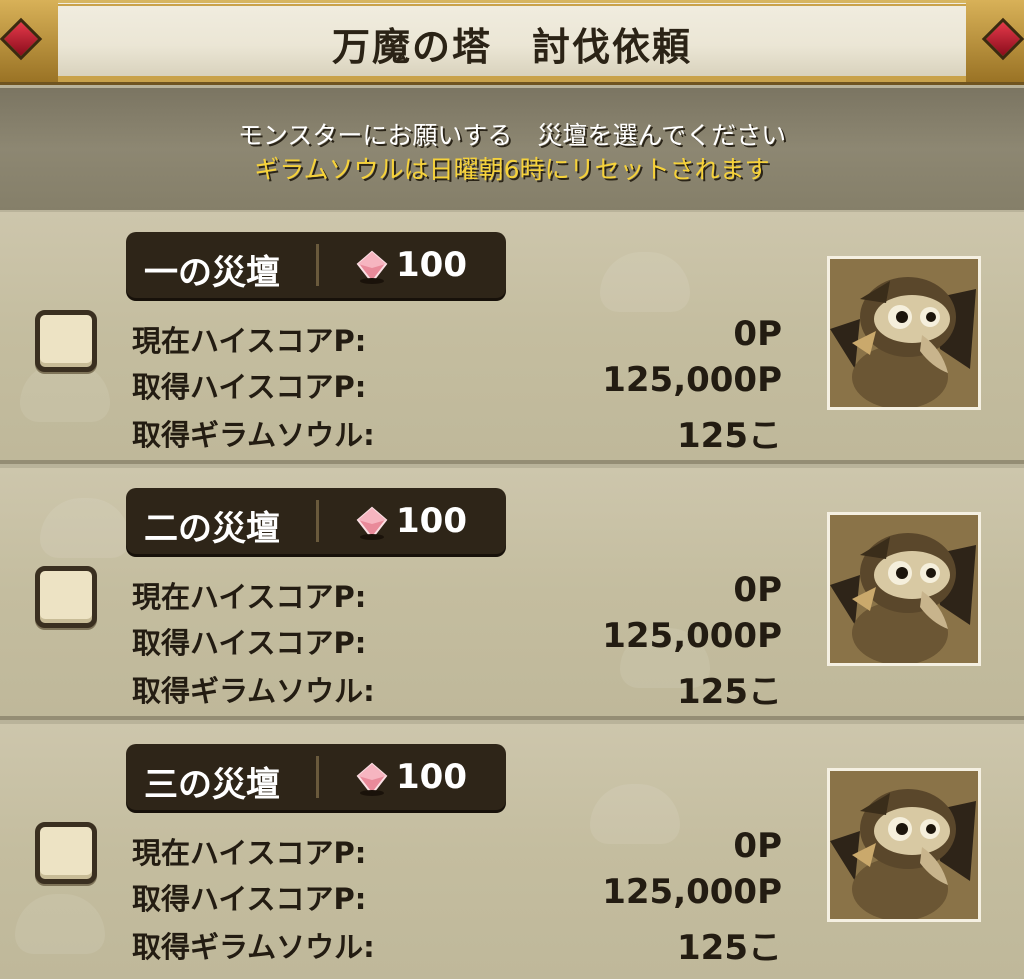  I want to click on altar-header: 一の災壇 100, so click(316, 265).